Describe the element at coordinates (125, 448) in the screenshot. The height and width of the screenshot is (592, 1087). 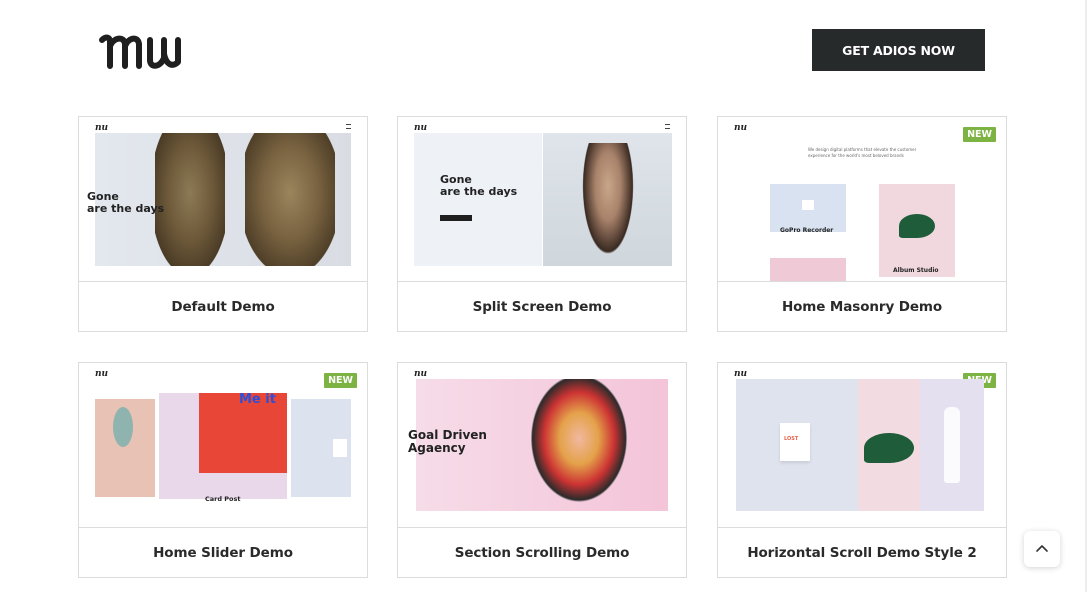
I see `slide-image-left` at that location.